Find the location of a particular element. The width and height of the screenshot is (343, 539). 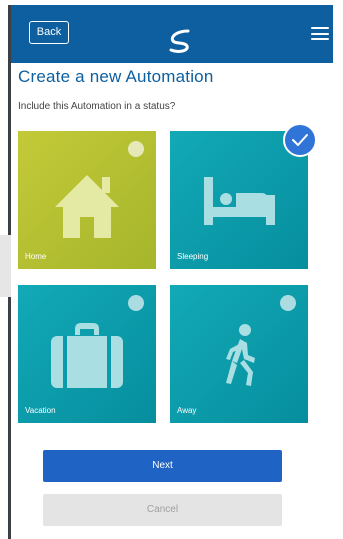

brand-logo-icon is located at coordinates (179, 41).